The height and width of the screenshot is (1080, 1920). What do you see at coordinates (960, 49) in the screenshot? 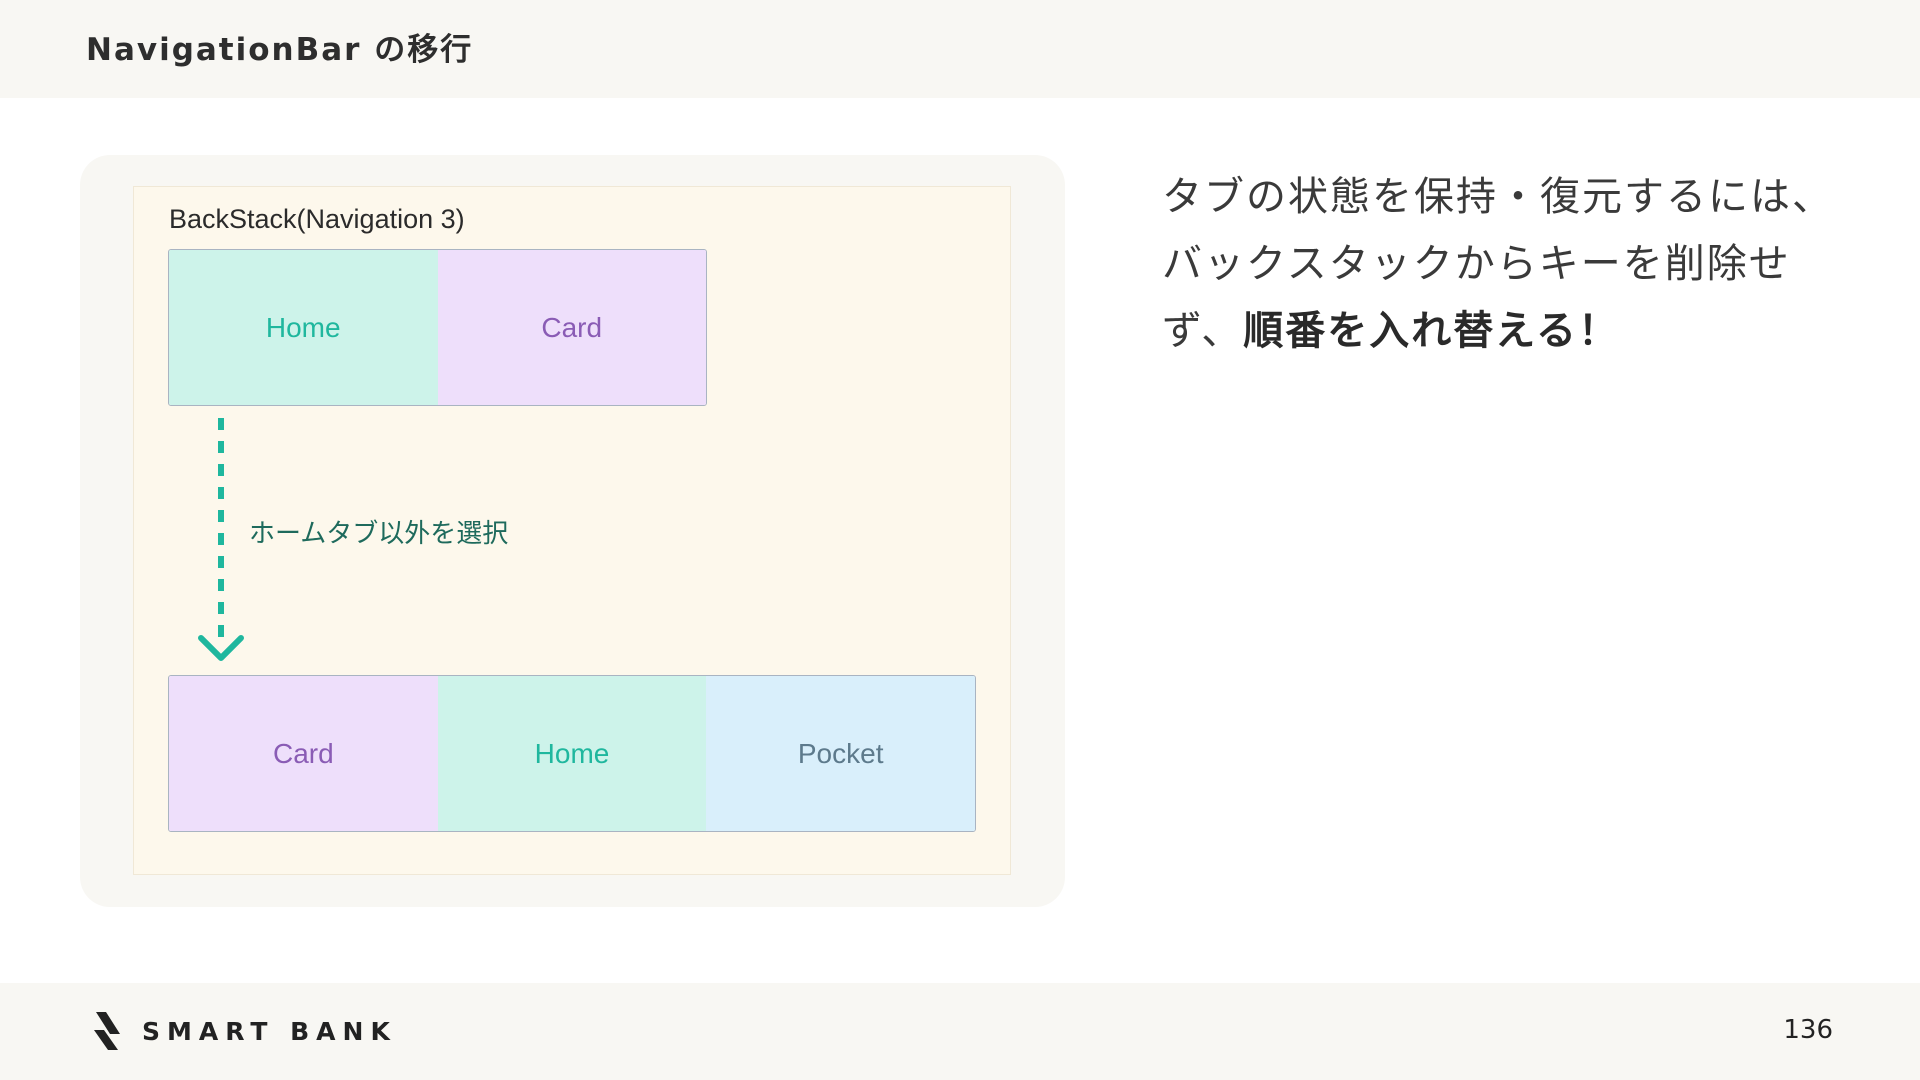
I see `slide-header: NavigationBar の移行` at bounding box center [960, 49].